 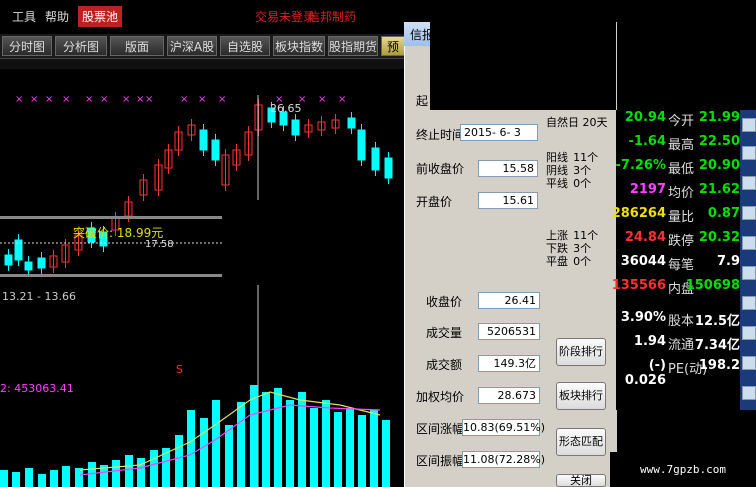 What do you see at coordinates (286, 108) in the screenshot?
I see `high-label: 26.65` at bounding box center [286, 108].